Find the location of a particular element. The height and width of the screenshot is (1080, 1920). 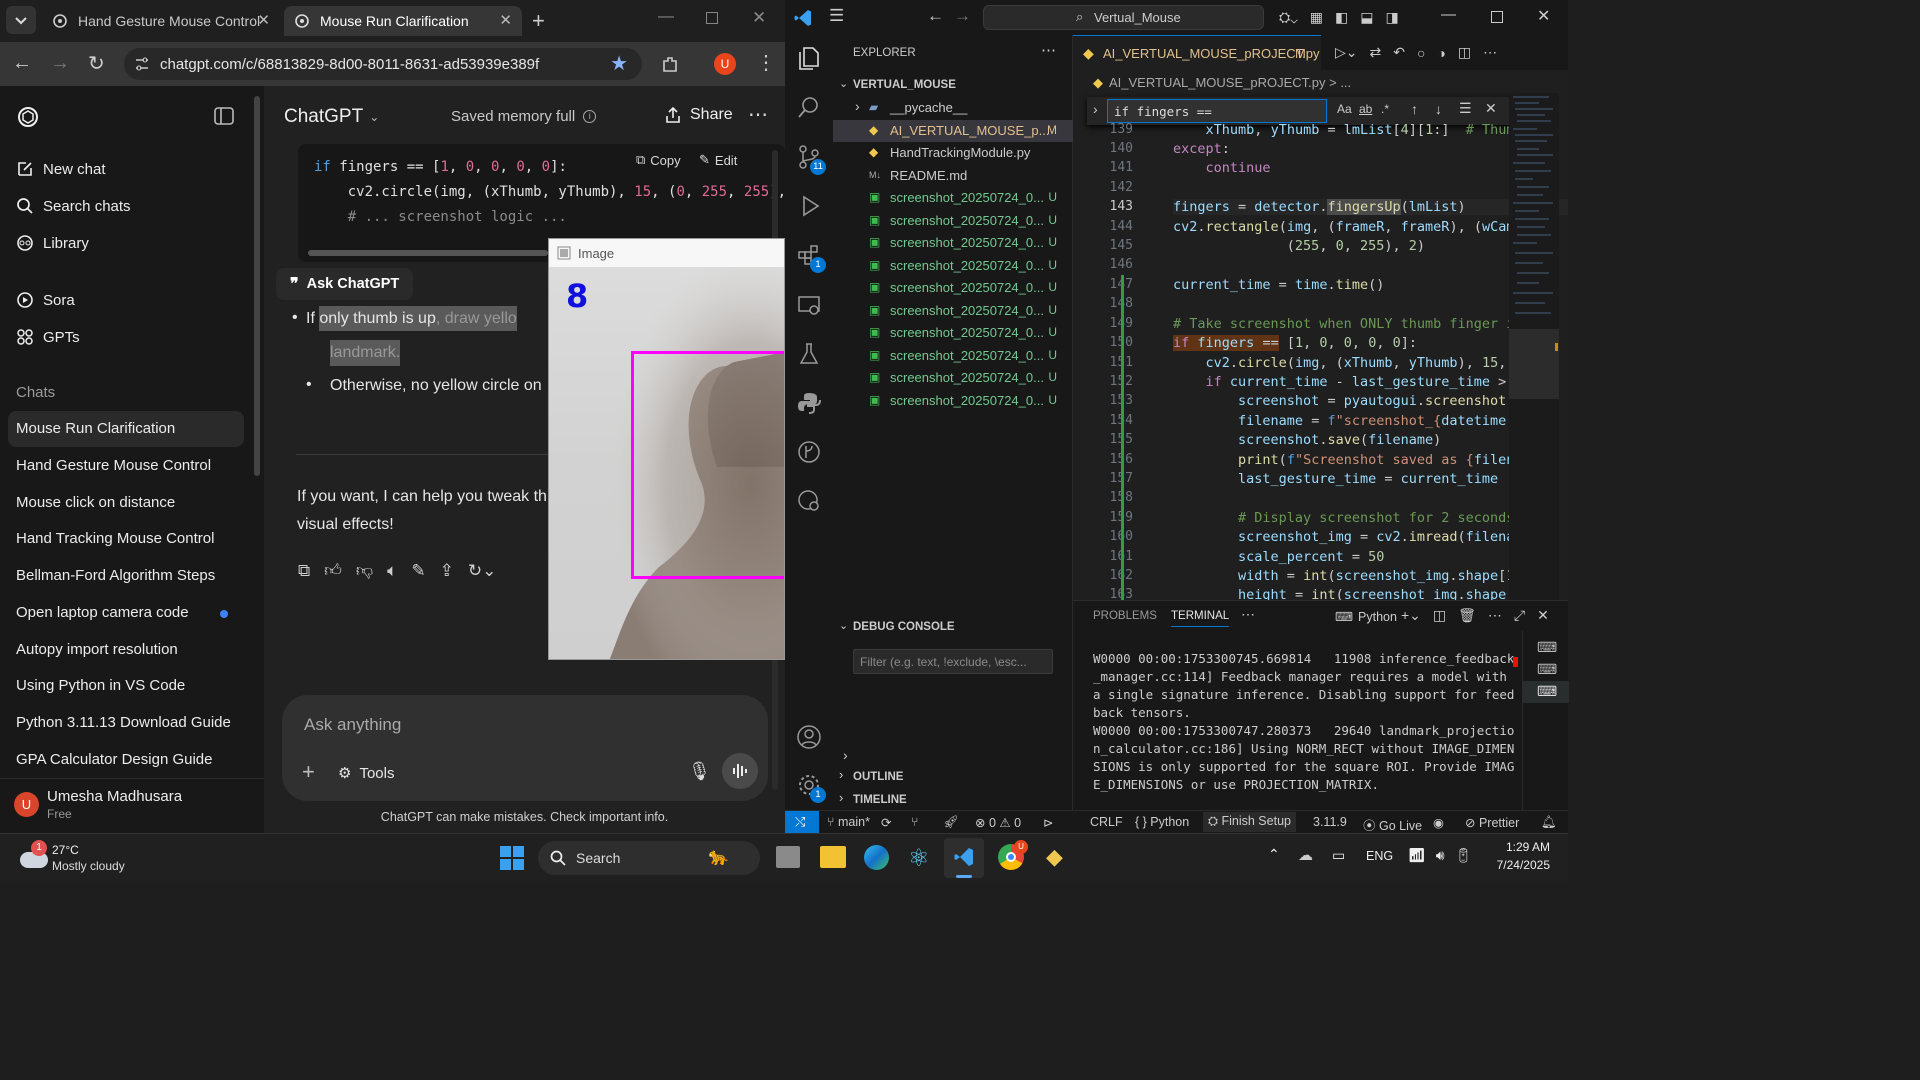

model-selector: ChatGPT ⌄ is located at coordinates (331, 117).